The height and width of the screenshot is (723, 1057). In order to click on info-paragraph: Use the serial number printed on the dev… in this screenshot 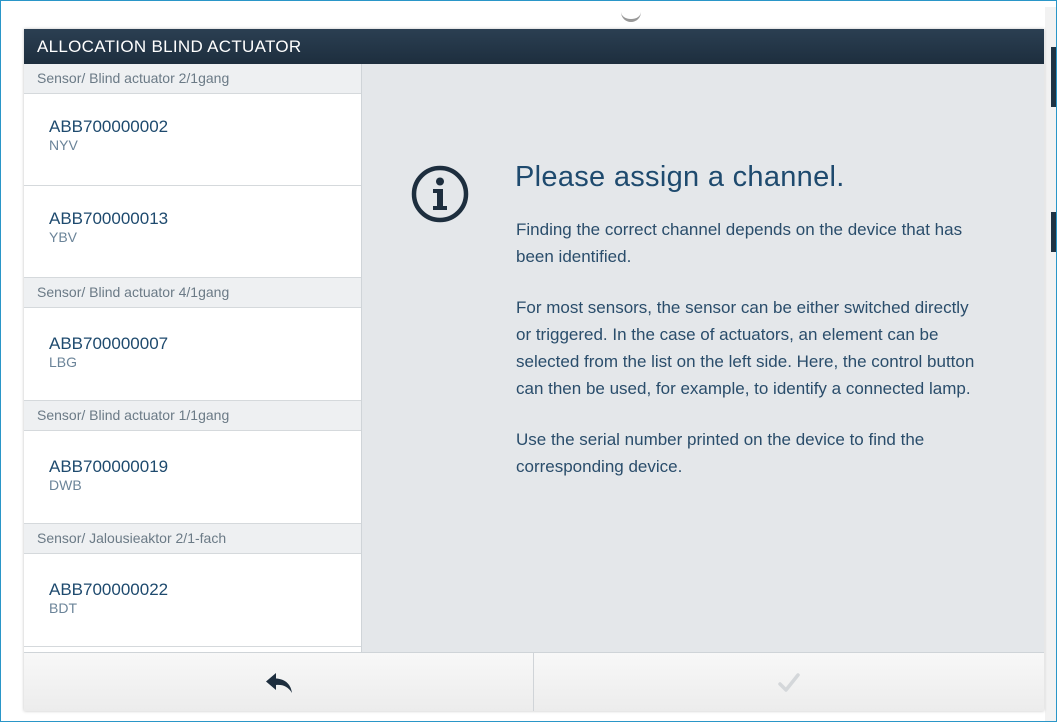, I will do `click(720, 453)`.